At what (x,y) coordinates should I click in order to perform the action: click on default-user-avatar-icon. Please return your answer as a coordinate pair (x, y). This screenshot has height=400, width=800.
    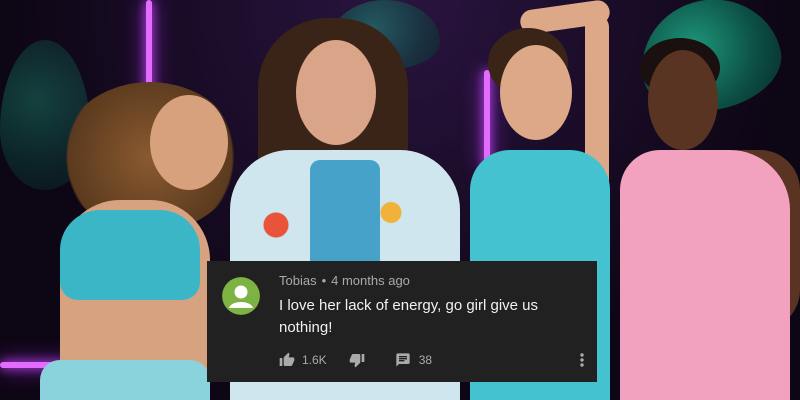
    Looking at the image, I should click on (241, 296).